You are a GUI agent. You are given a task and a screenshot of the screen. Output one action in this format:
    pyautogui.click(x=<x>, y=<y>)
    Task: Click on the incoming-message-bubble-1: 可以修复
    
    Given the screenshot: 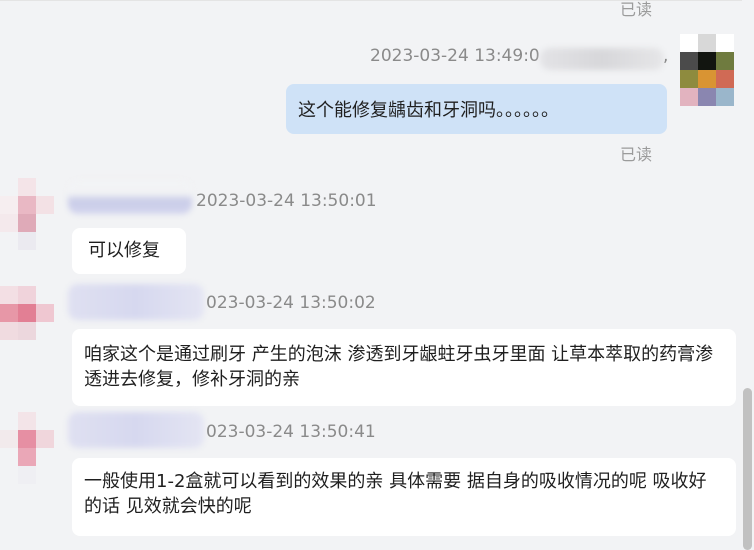 What is the action you would take?
    pyautogui.click(x=129, y=251)
    